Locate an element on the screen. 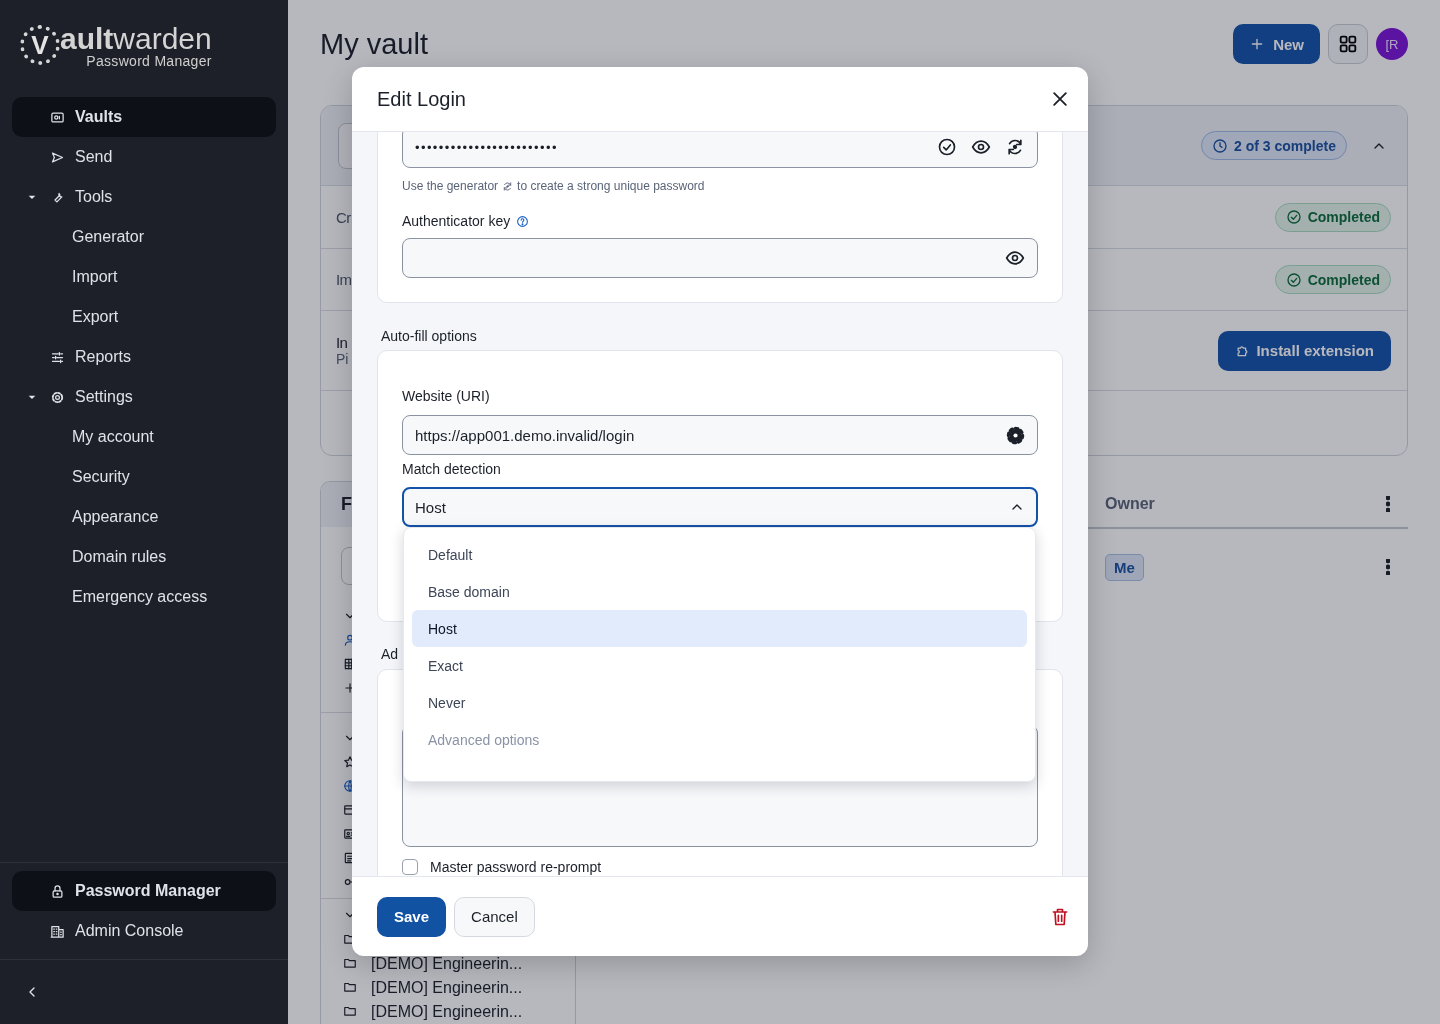  nav-item: Vaults is located at coordinates (144, 117).